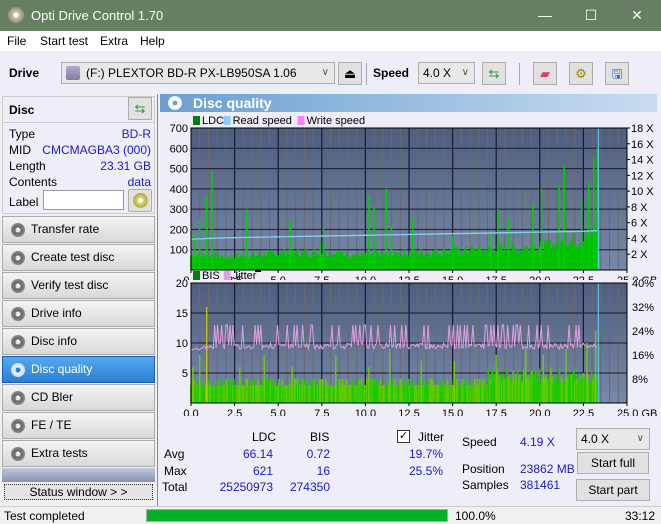 Image resolution: width=661 pixels, height=524 pixels. What do you see at coordinates (639, 239) in the screenshot?
I see `y2-tick-label: 4 X` at bounding box center [639, 239].